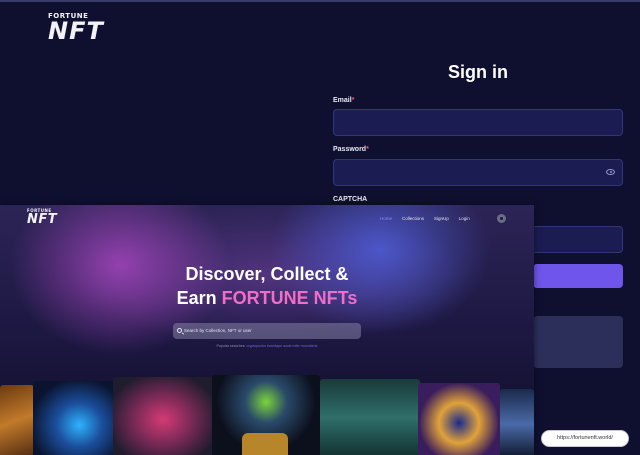 This screenshot has height=455, width=640. What do you see at coordinates (585, 438) in the screenshot?
I see `url-tooltip: https://fortunenft.world/` at bounding box center [585, 438].